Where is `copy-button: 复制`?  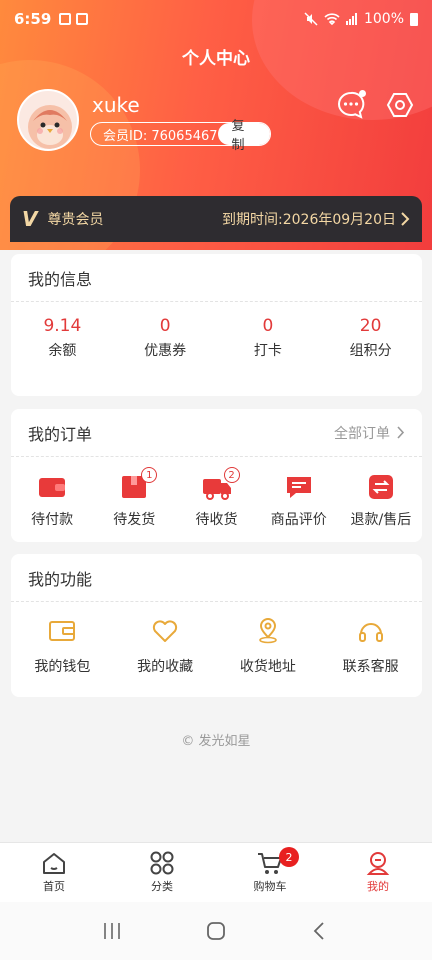 copy-button: 复制 is located at coordinates (243, 136).